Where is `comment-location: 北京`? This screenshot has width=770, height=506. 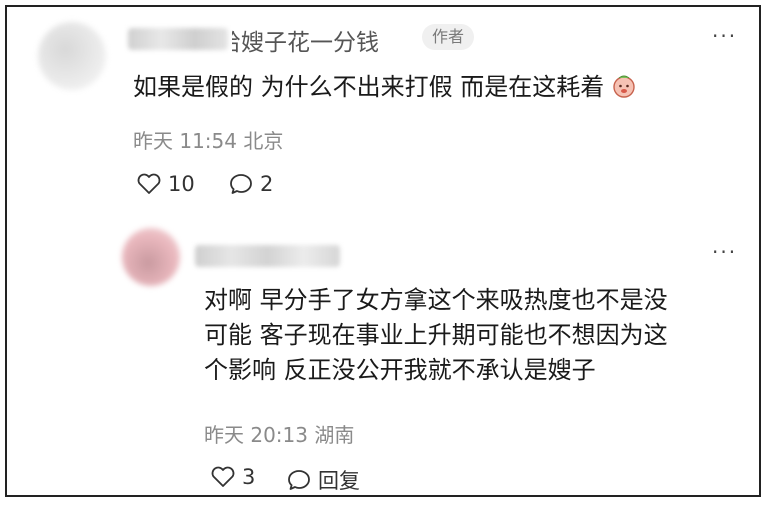
comment-location: 北京 is located at coordinates (263, 141).